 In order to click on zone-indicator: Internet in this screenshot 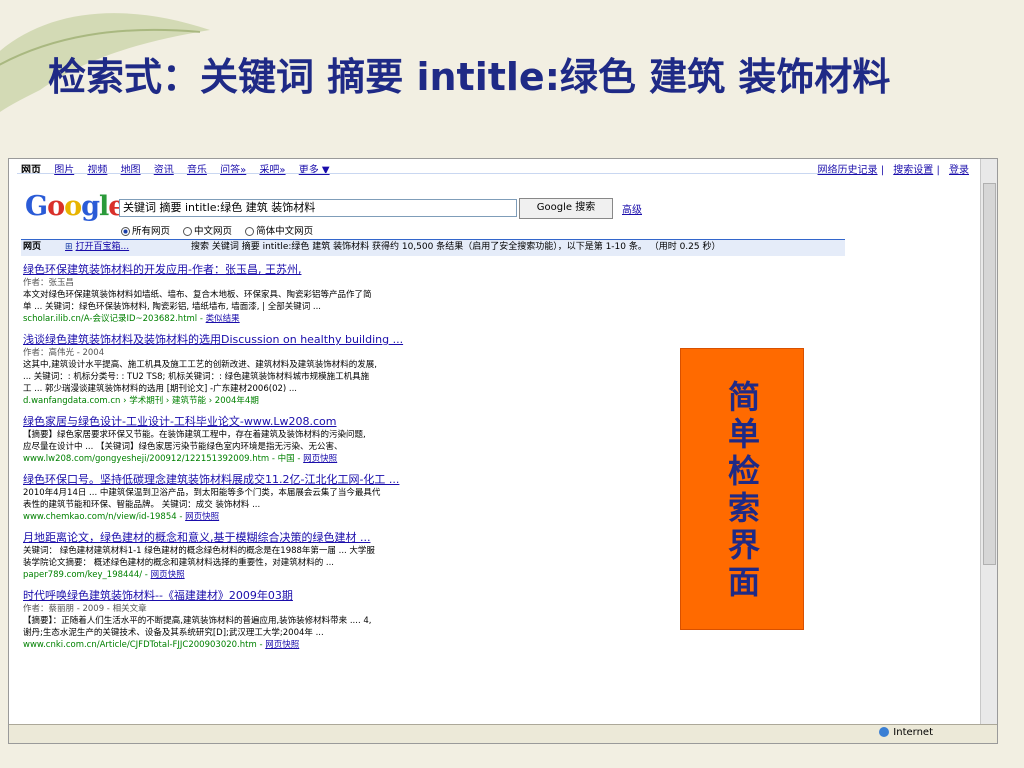, I will do `click(906, 732)`.